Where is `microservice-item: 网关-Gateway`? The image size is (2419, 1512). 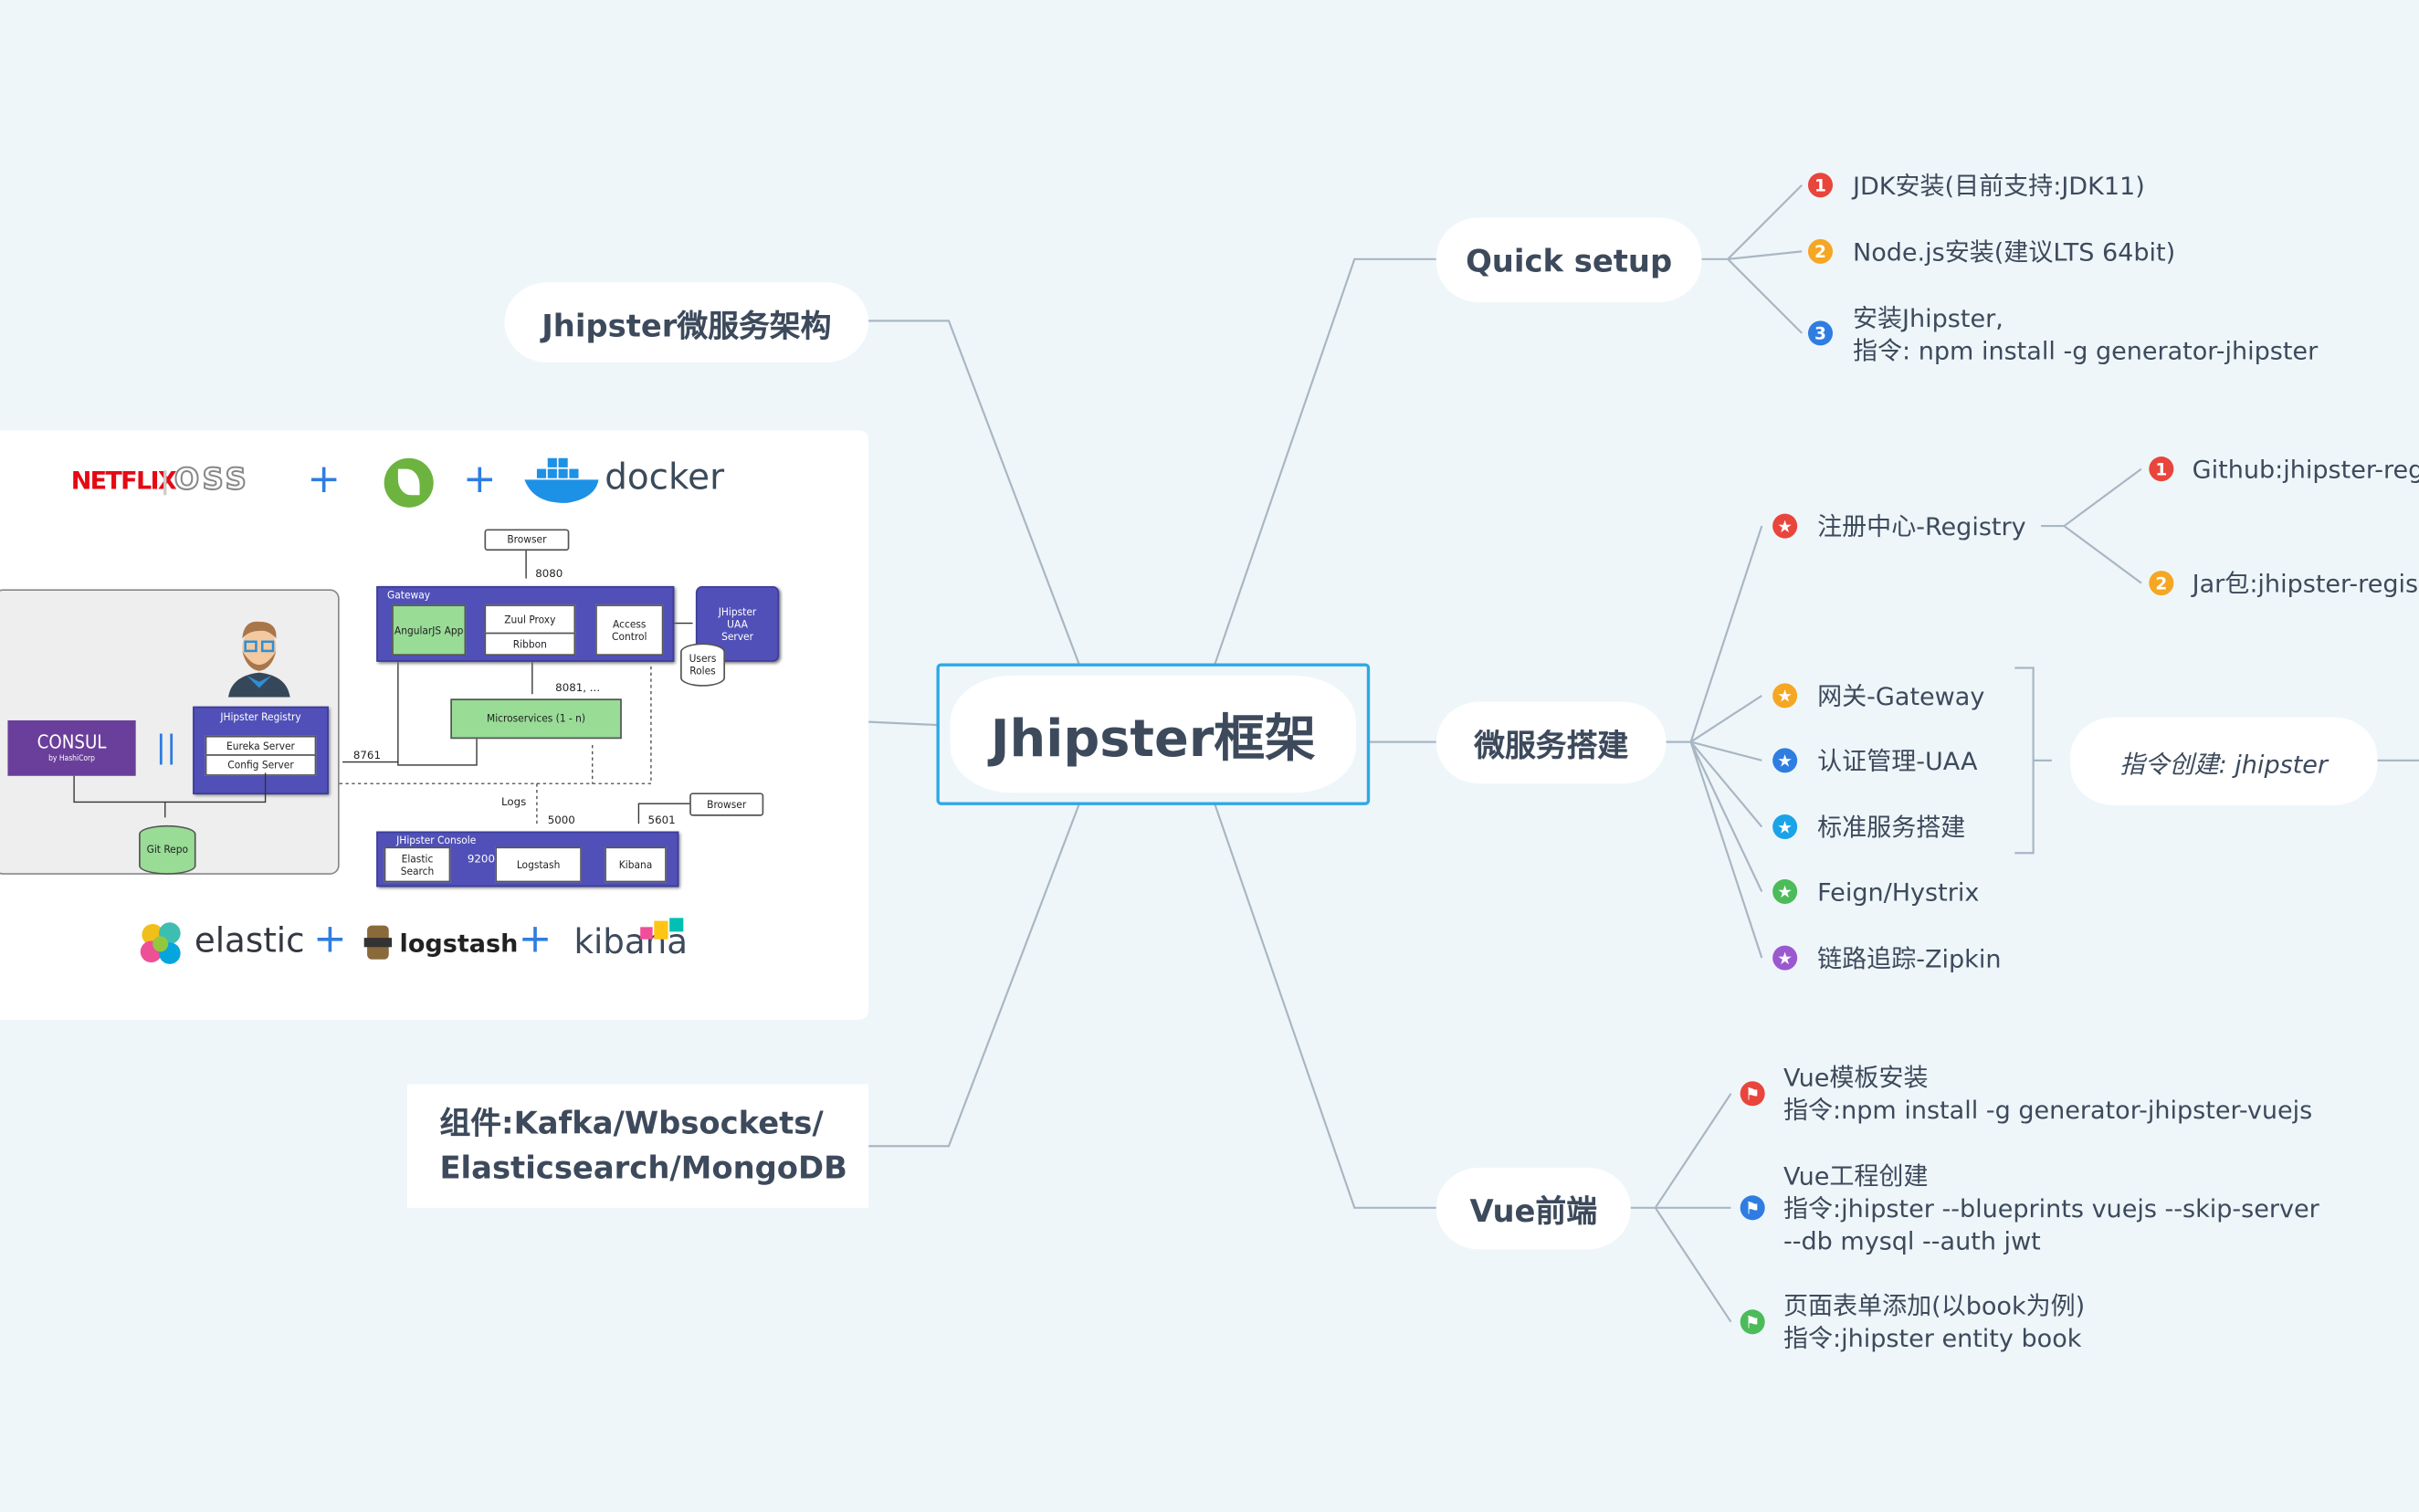 microservice-item: 网关-Gateway is located at coordinates (1900, 696).